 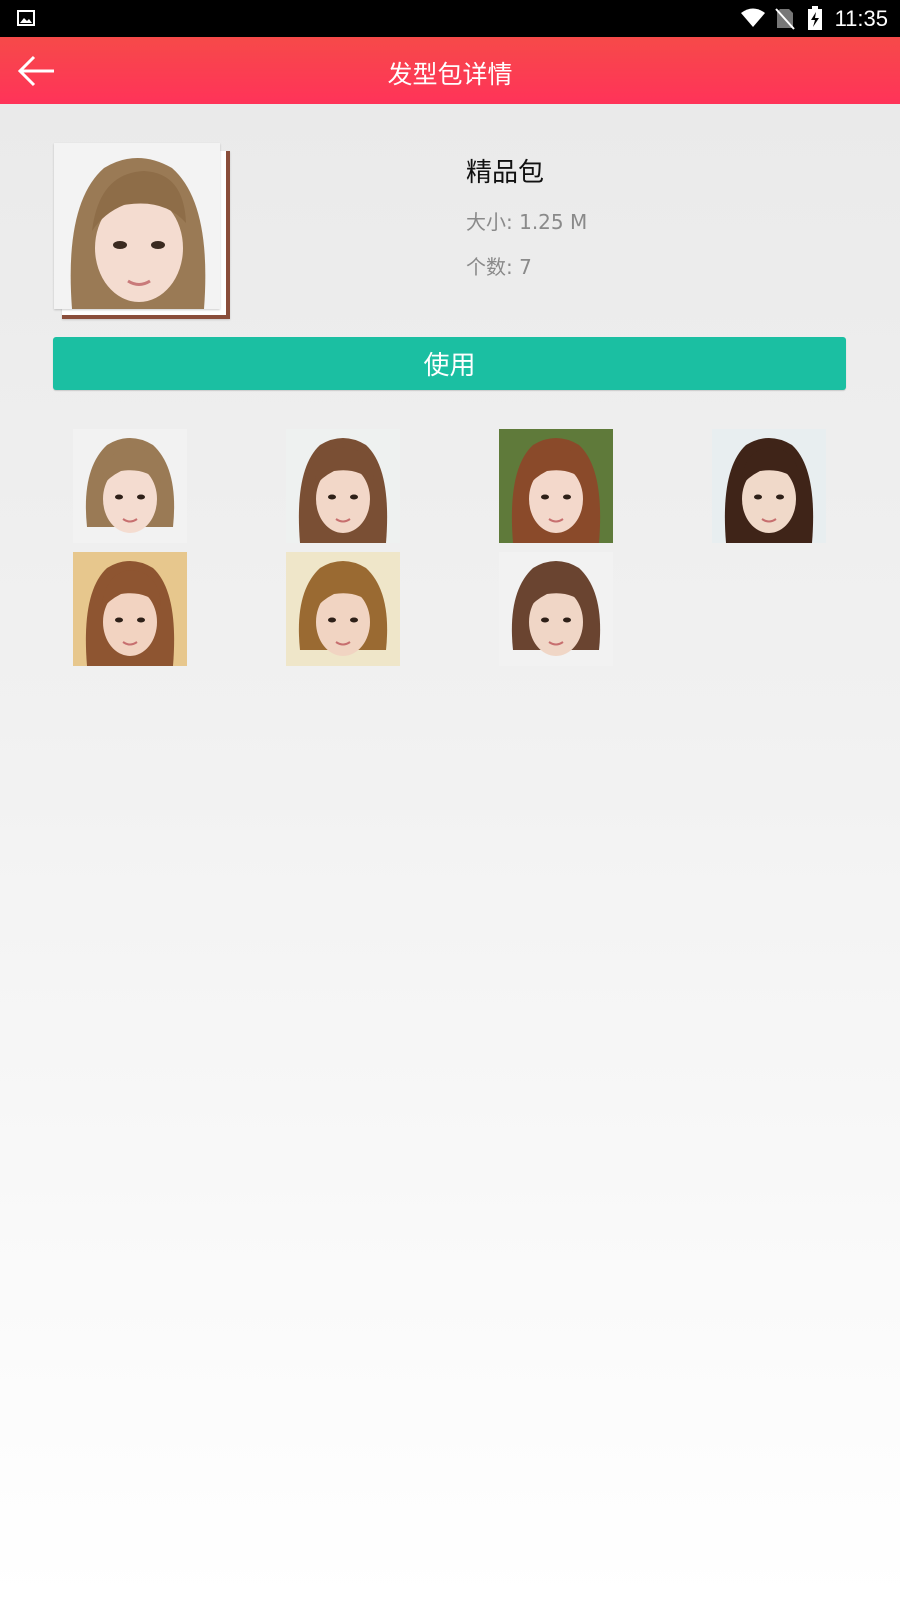 I want to click on pack-name: 精品包, so click(x=505, y=173).